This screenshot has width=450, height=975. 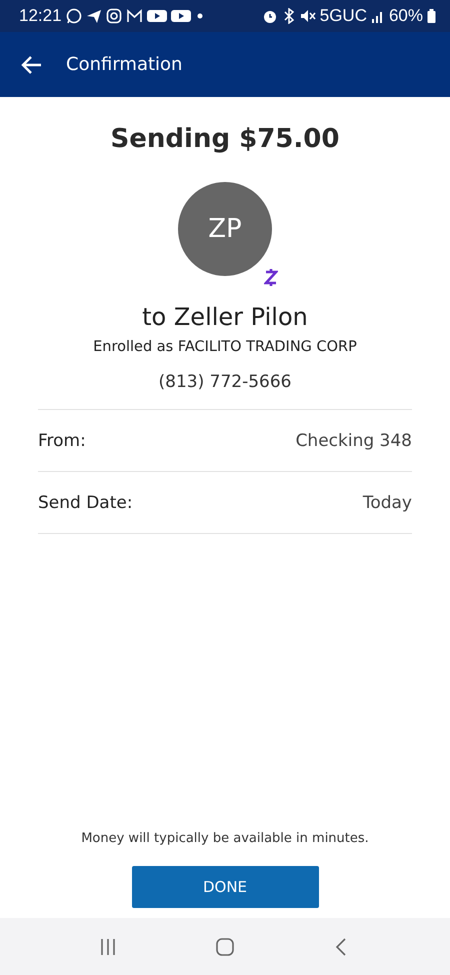 I want to click on enrolled-text: Enrolled as FACILITO TRADING CORP, so click(x=225, y=347).